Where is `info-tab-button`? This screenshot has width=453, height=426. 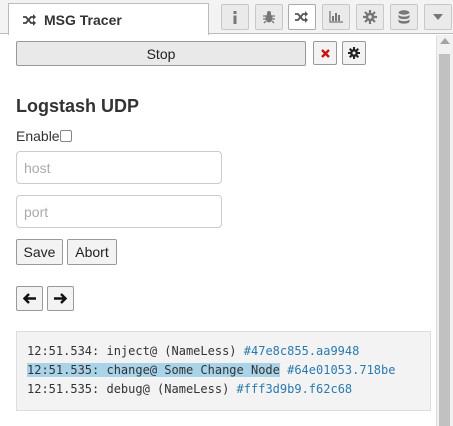 info-tab-button is located at coordinates (235, 17).